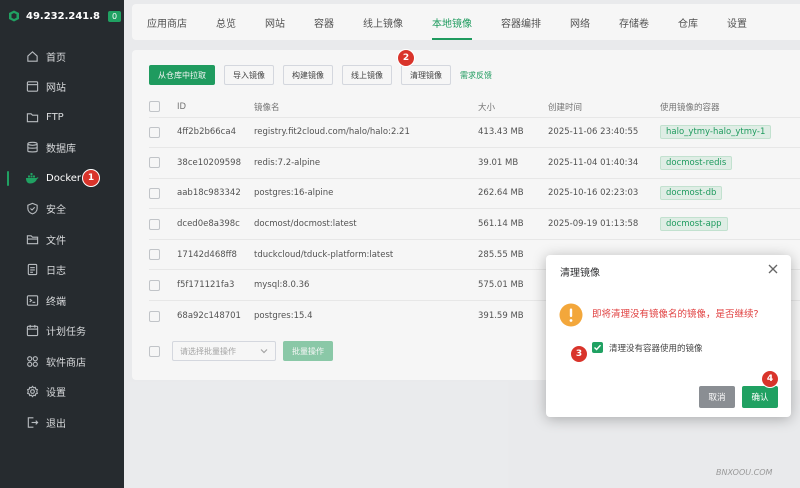 The height and width of the screenshot is (488, 800). Describe the element at coordinates (760, 397) in the screenshot. I see `confirm-button: 确认` at that location.